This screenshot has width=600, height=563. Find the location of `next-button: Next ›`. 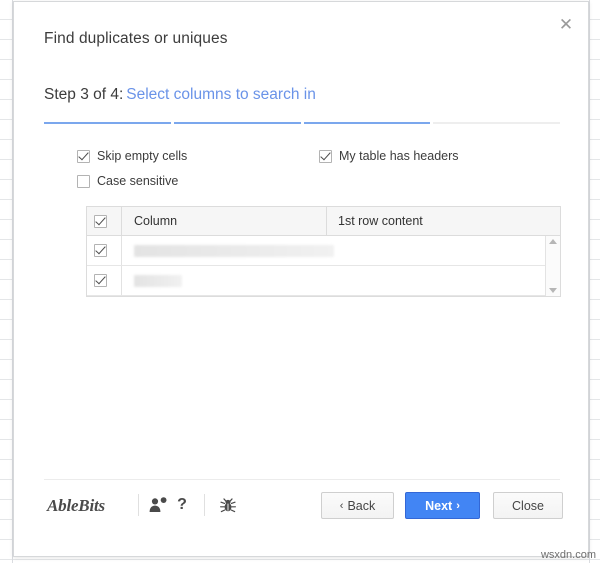

next-button: Next › is located at coordinates (442, 505).